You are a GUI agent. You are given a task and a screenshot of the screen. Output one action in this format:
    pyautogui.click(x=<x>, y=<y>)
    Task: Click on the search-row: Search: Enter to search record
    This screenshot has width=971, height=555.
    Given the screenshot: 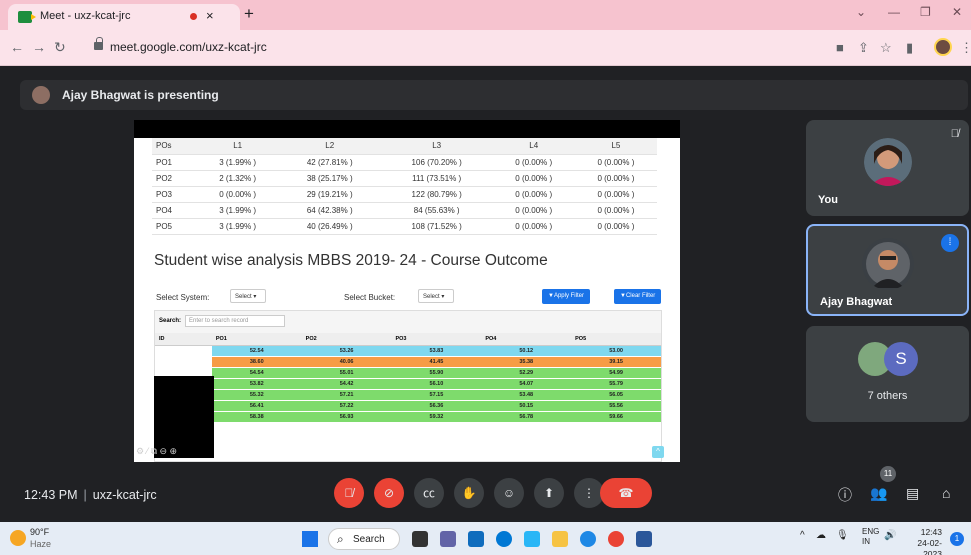 What is the action you would take?
    pyautogui.click(x=408, y=322)
    